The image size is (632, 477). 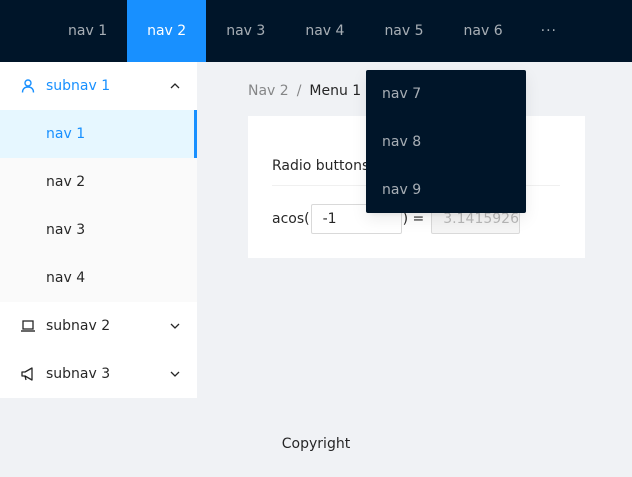 I want to click on top-nav-item-2: nav 2, so click(x=167, y=31).